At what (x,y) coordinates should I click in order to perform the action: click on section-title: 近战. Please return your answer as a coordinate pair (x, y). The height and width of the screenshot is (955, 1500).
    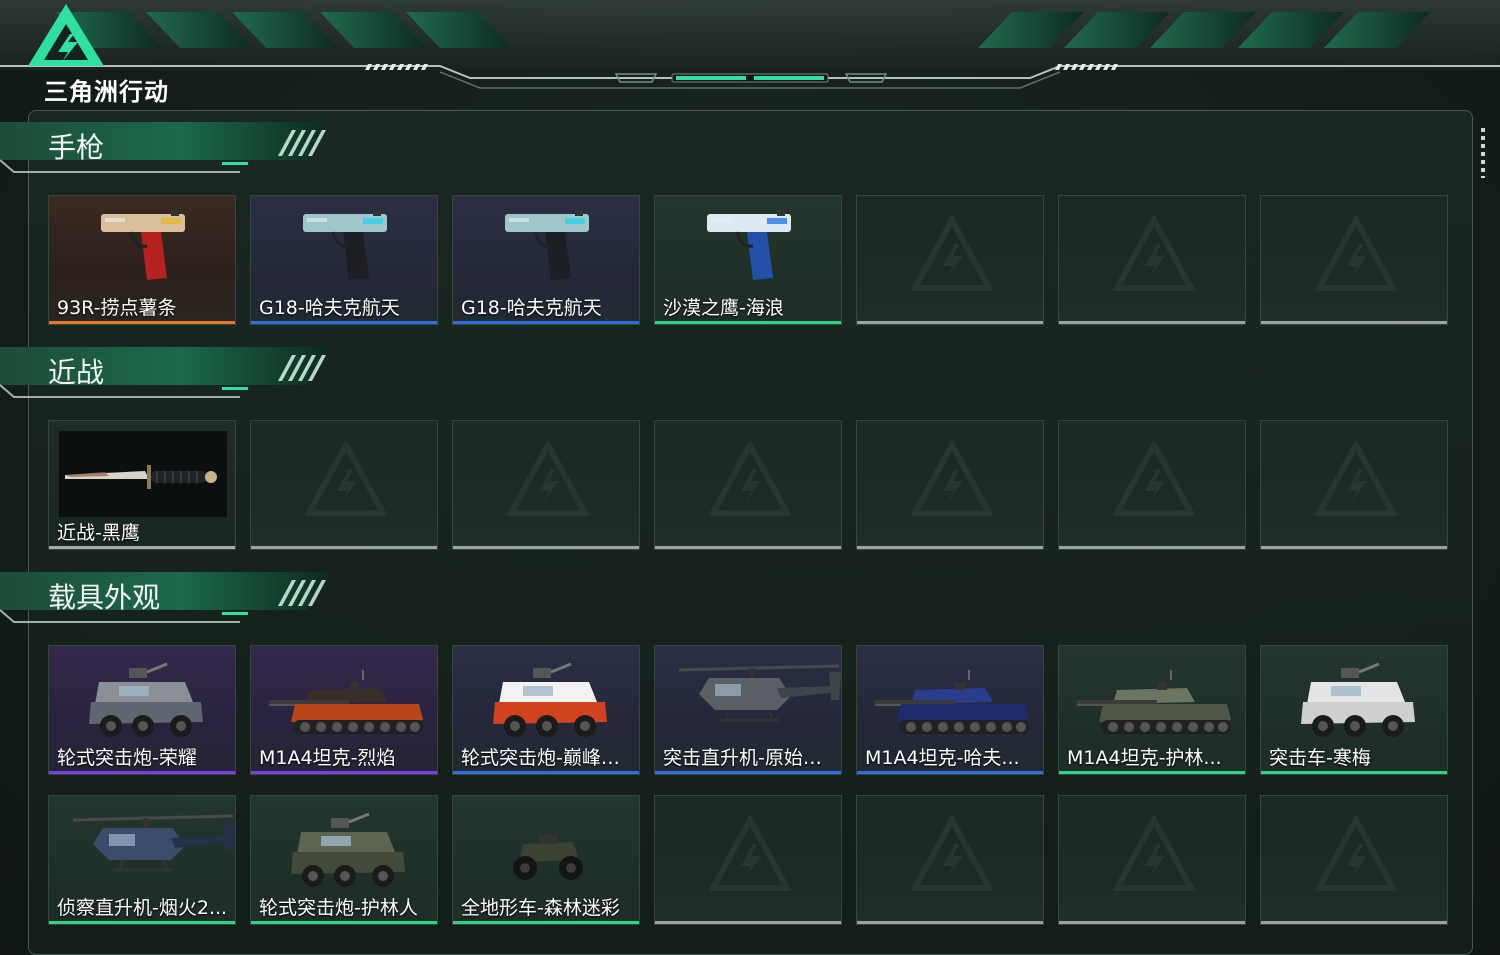
    Looking at the image, I should click on (76, 372).